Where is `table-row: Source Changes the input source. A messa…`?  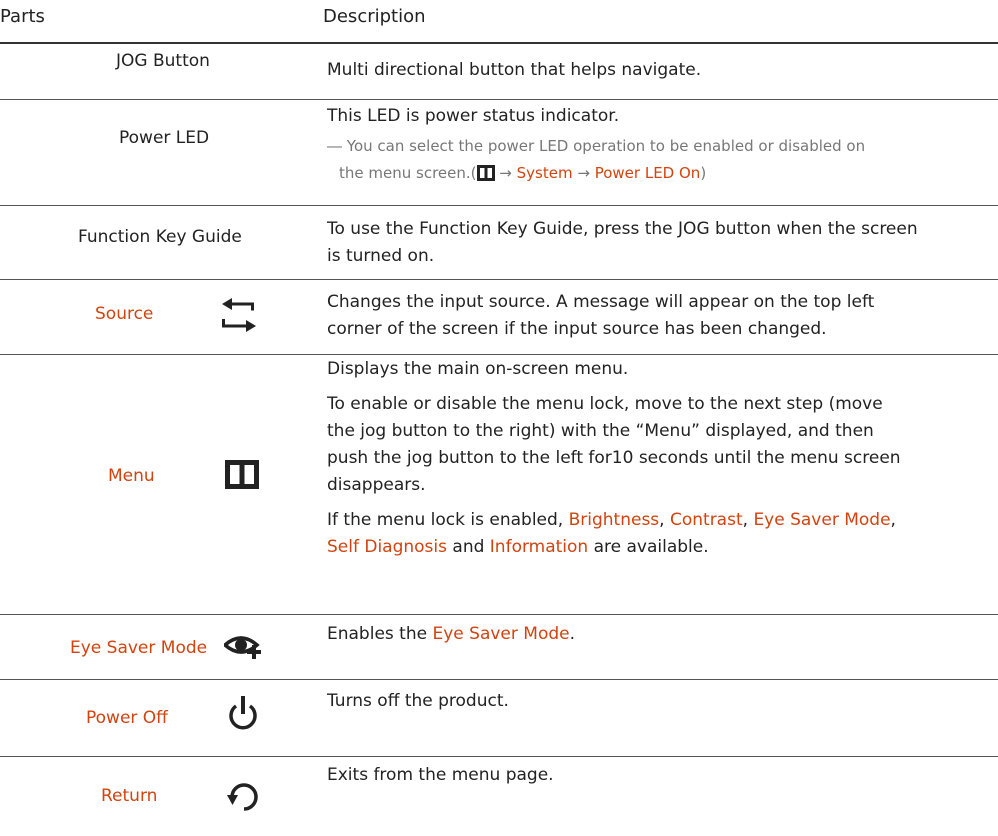
table-row: Source Changes the input source. A messa… is located at coordinates (499, 317).